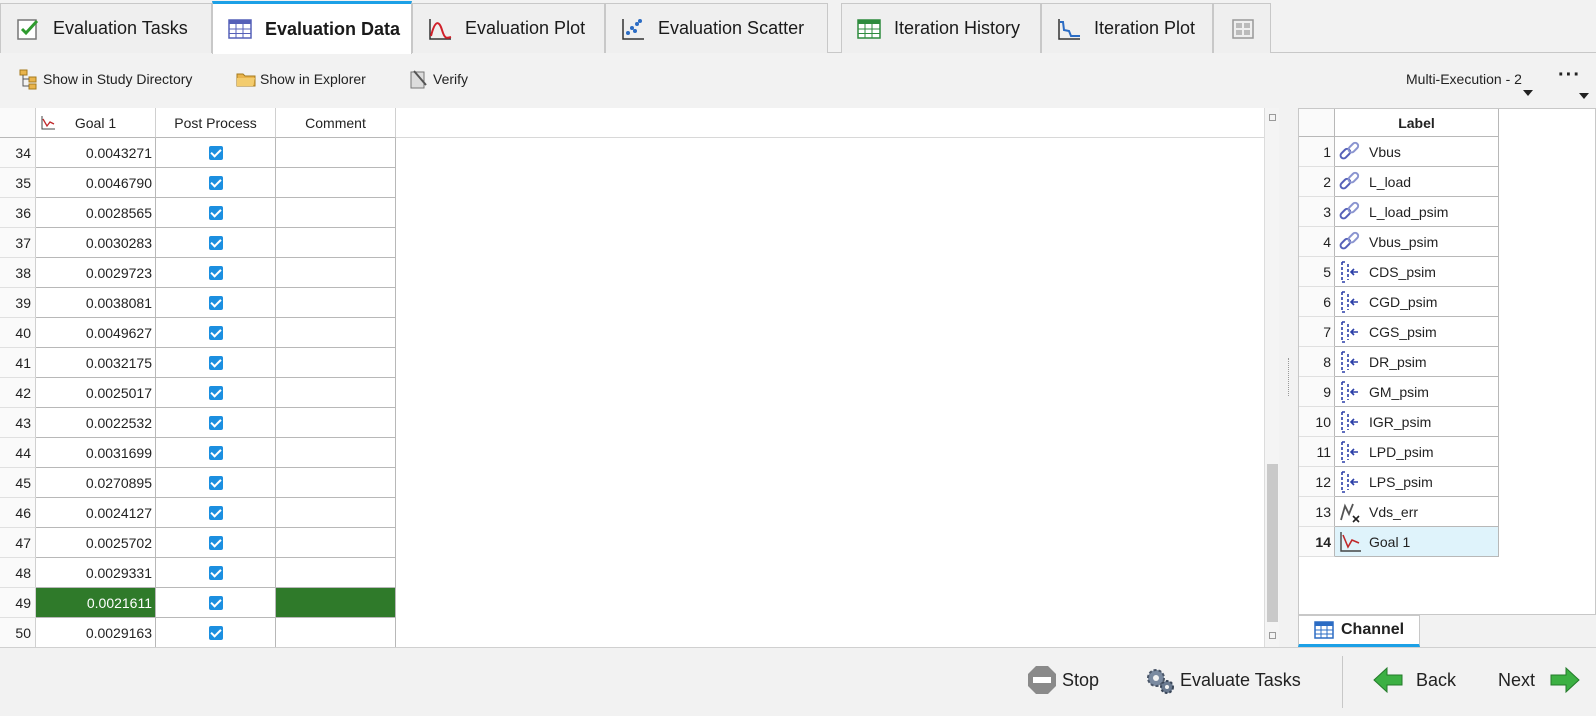  What do you see at coordinates (96, 393) in the screenshot?
I see `goal-1-cell: 0.0025017` at bounding box center [96, 393].